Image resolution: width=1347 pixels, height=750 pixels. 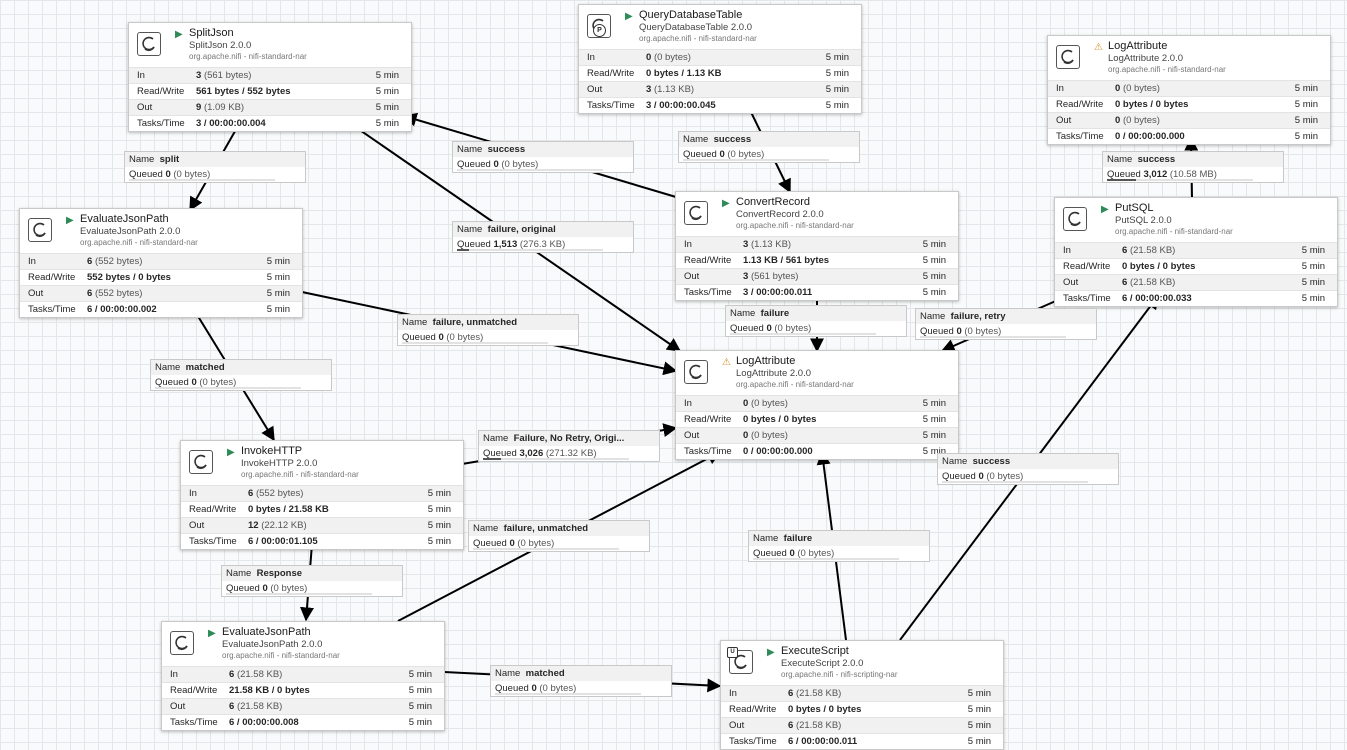 I want to click on stat-row-out: Out 0 (0 bytes) 5 min, so click(x=817, y=435).